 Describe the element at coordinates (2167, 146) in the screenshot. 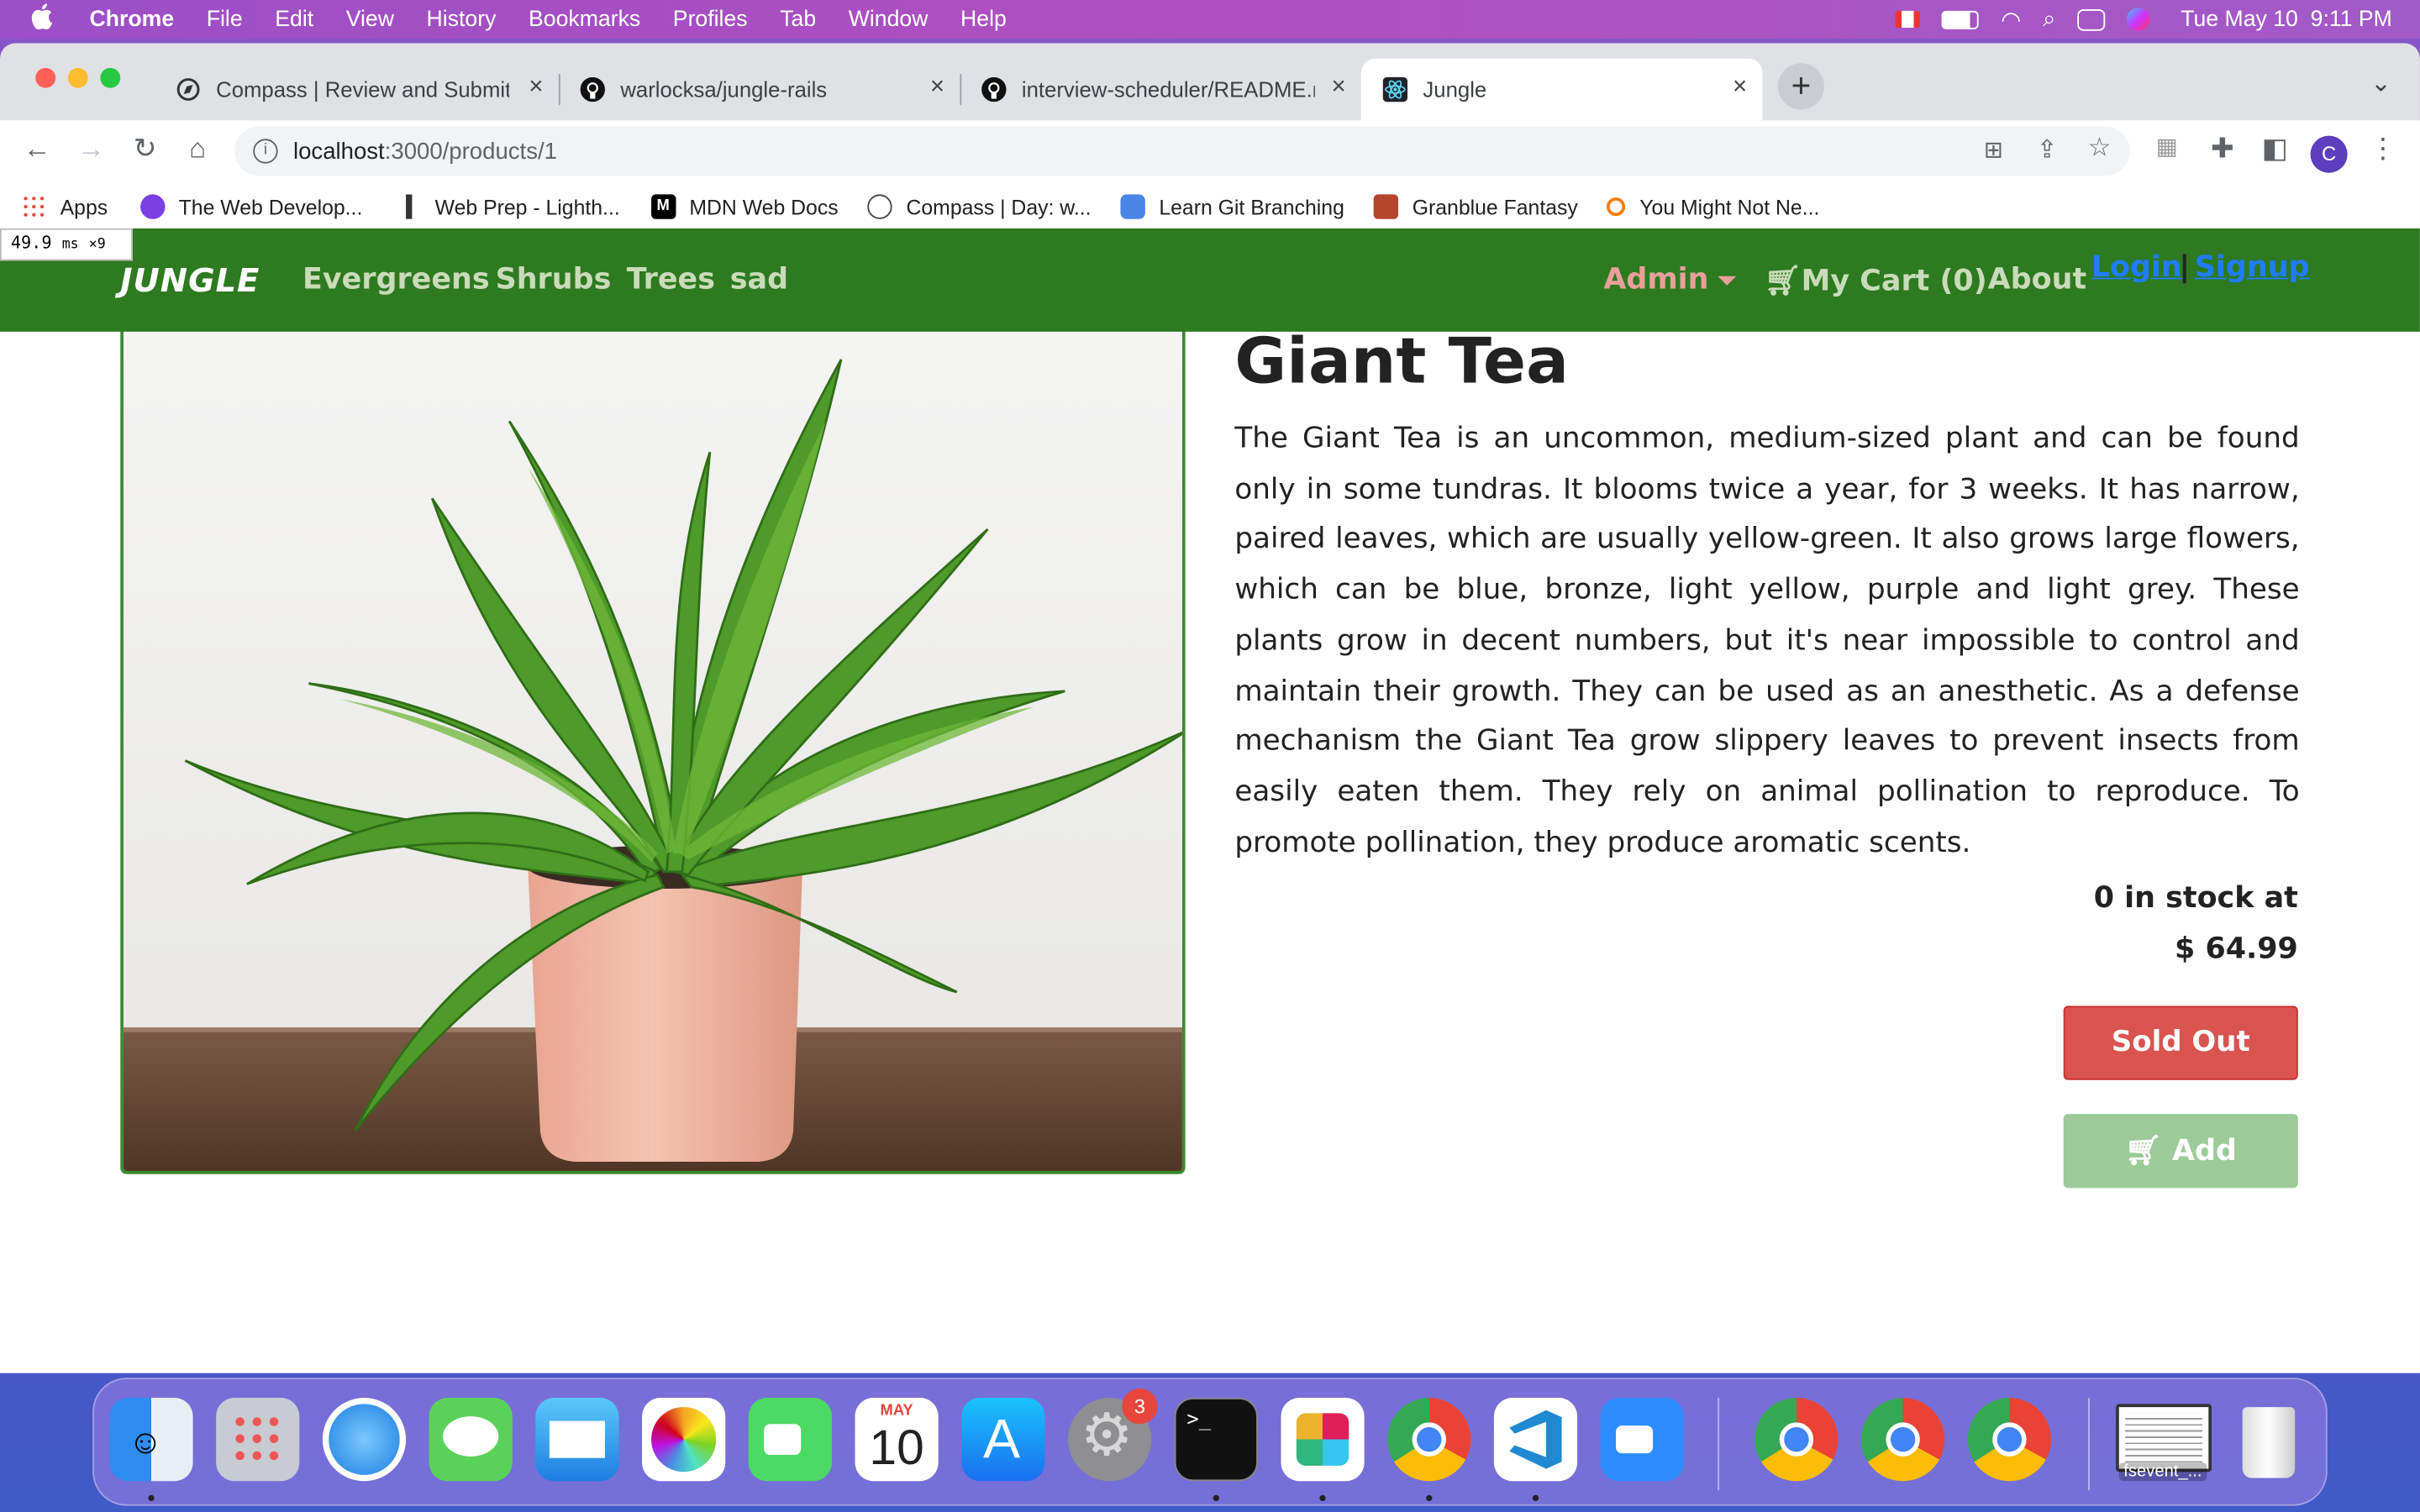

I see `extension-icon: ▦` at that location.